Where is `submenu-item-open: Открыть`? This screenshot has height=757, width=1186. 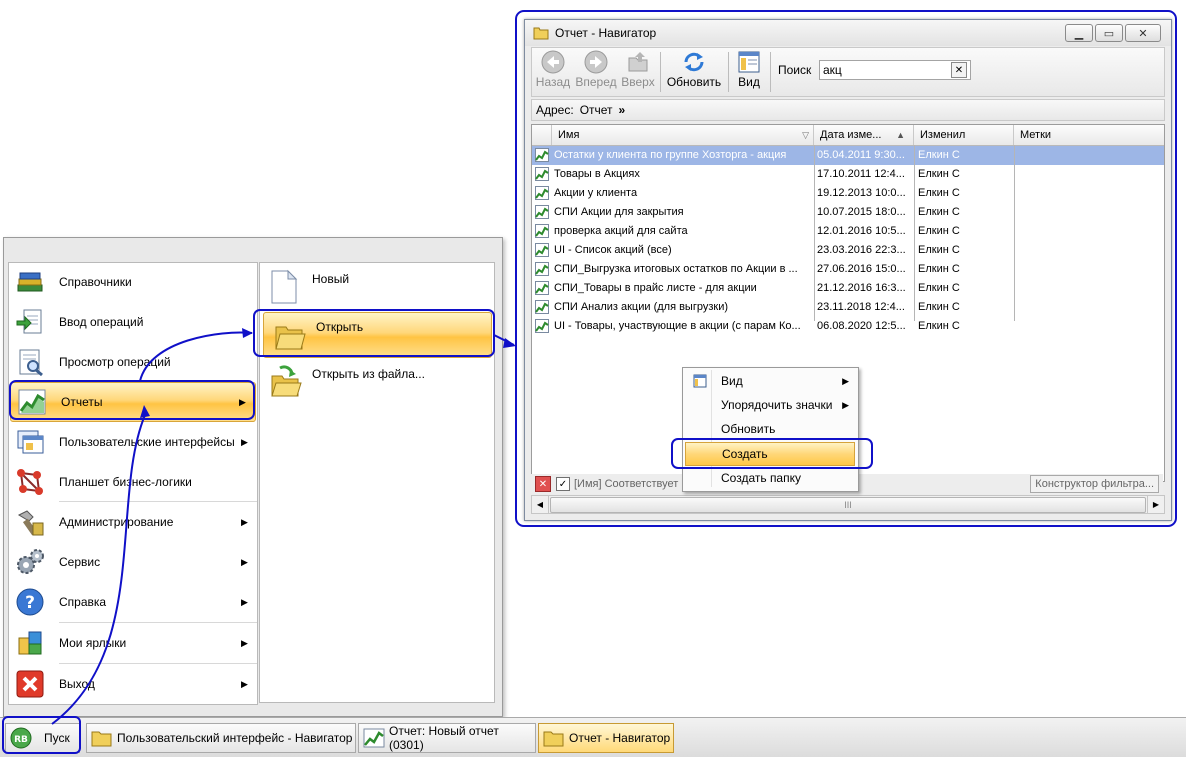 submenu-item-open: Открыть is located at coordinates (377, 335).